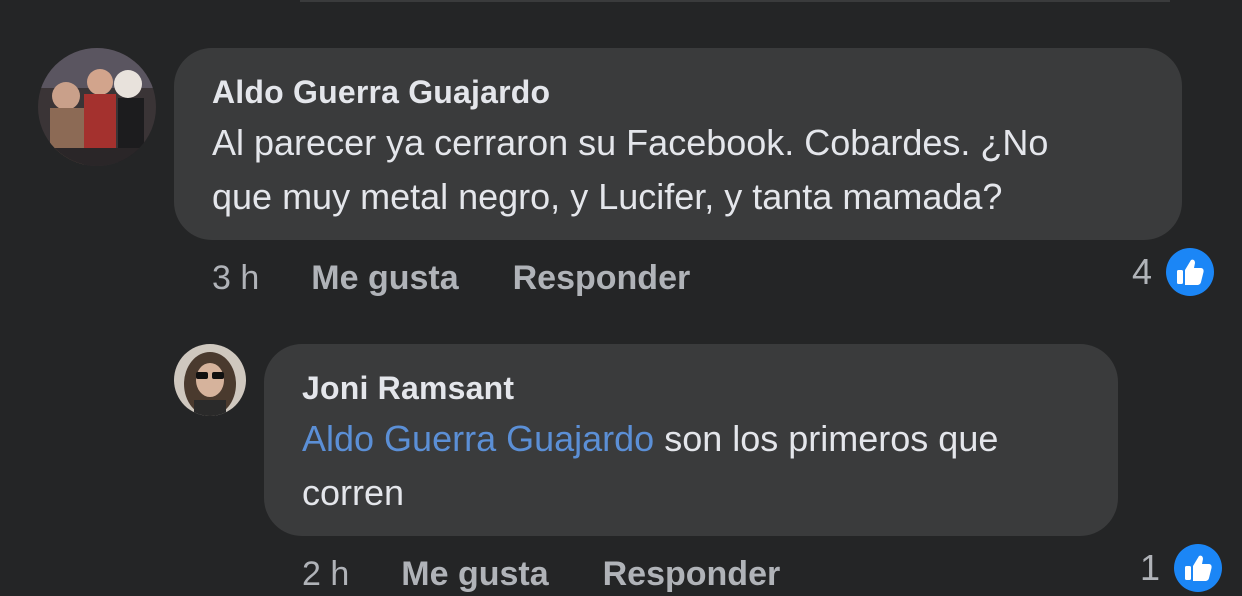  What do you see at coordinates (235, 278) in the screenshot?
I see `comment-timestamp: 3 h` at bounding box center [235, 278].